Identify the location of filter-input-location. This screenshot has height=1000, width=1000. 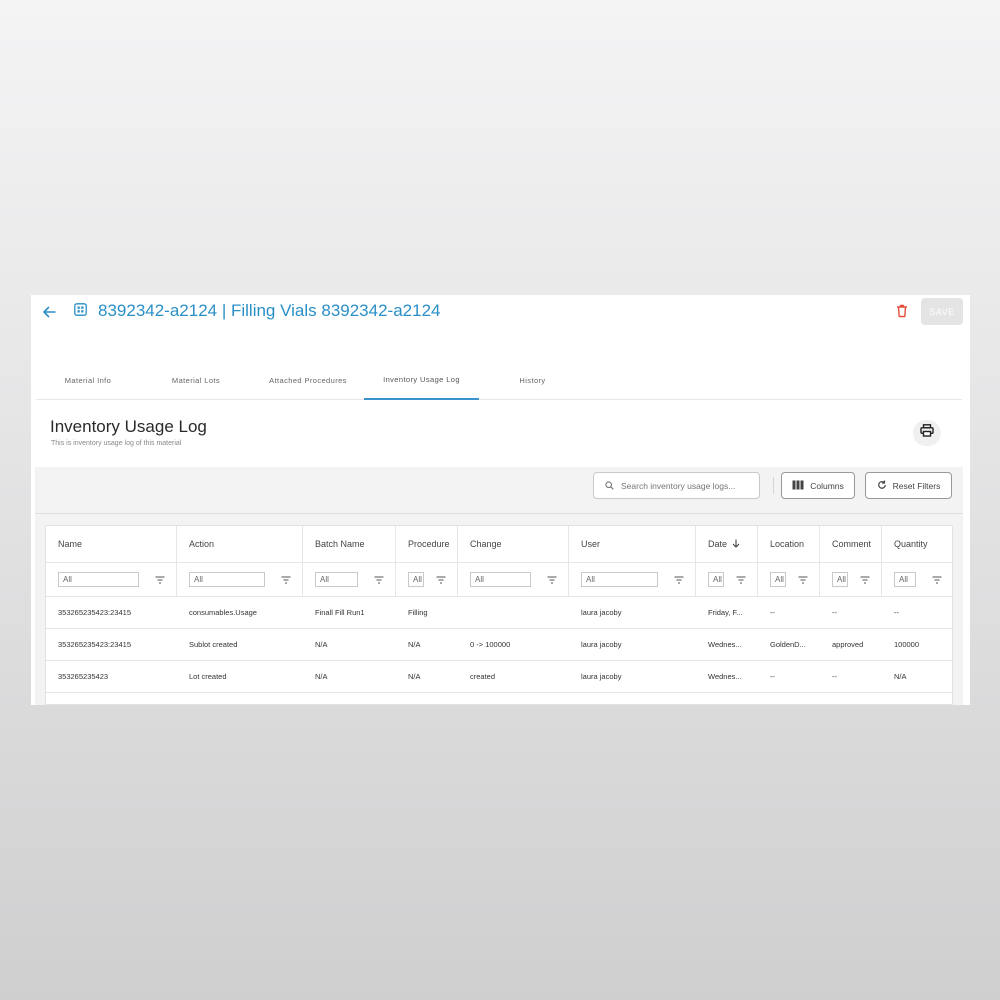
(778, 579).